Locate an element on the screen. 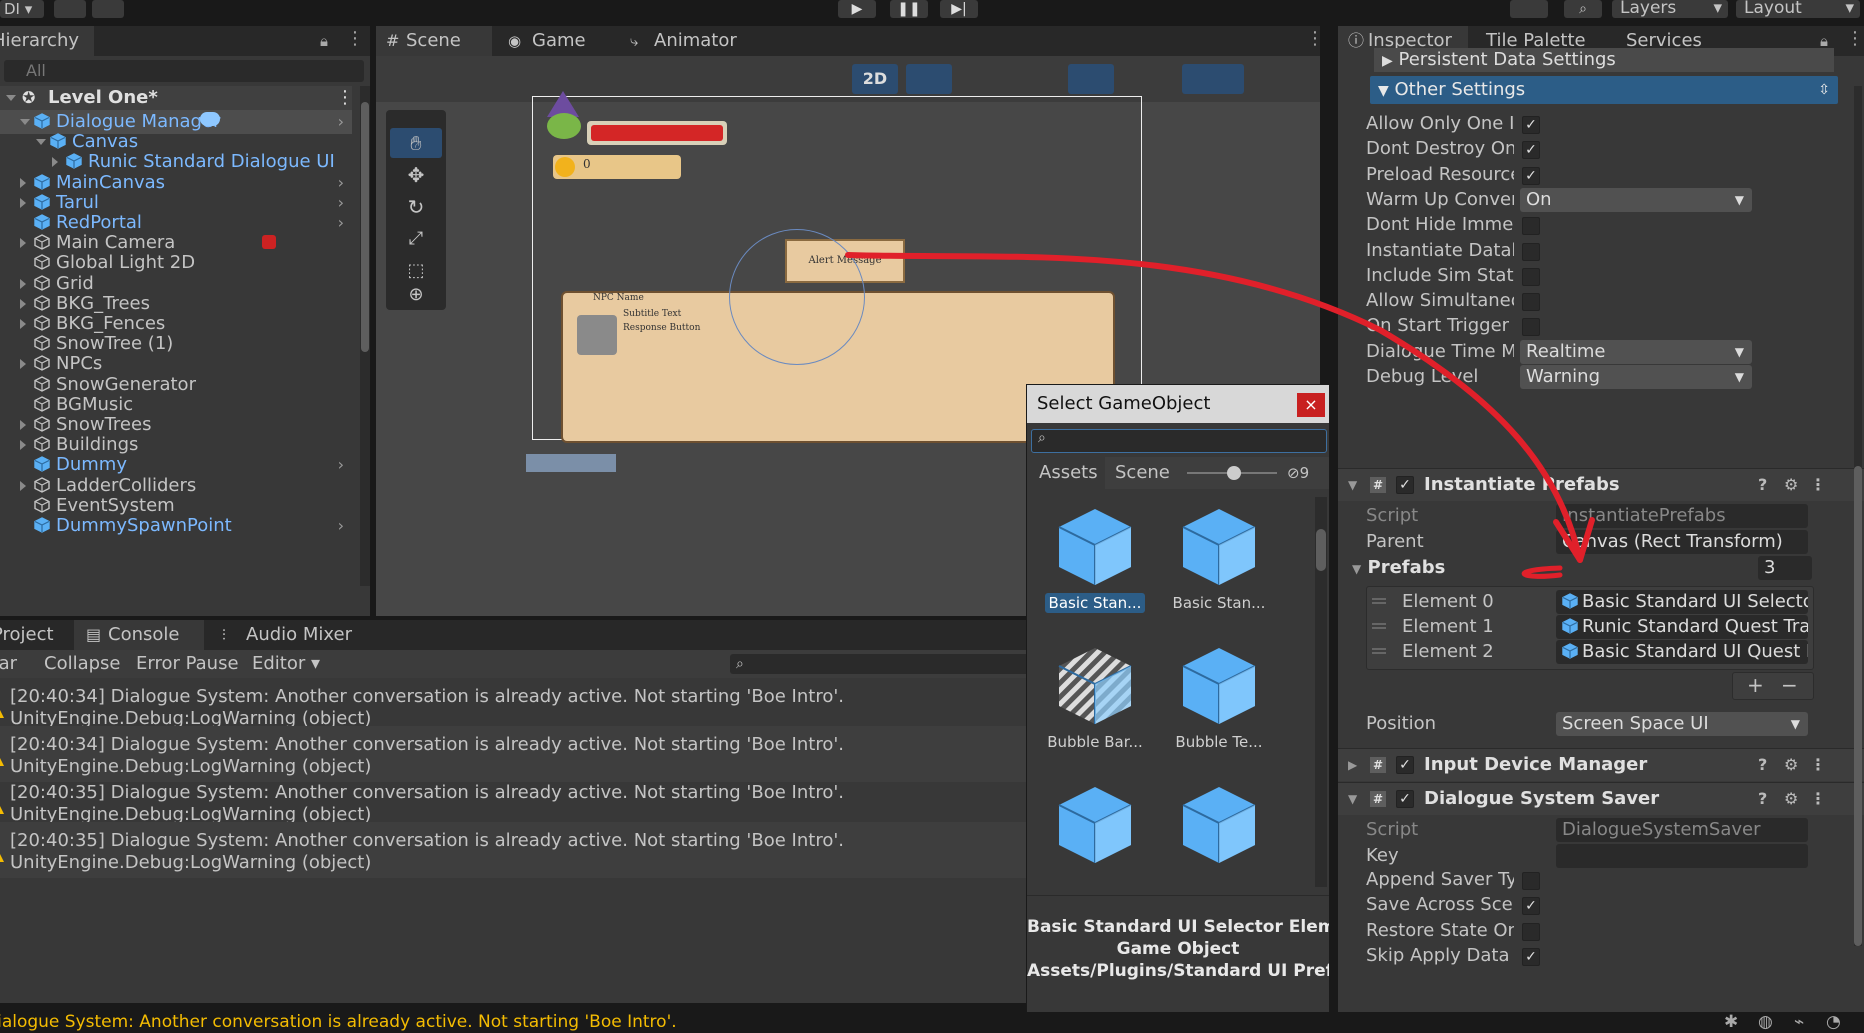 This screenshot has width=1864, height=1033. add-element-button: + is located at coordinates (1755, 685).